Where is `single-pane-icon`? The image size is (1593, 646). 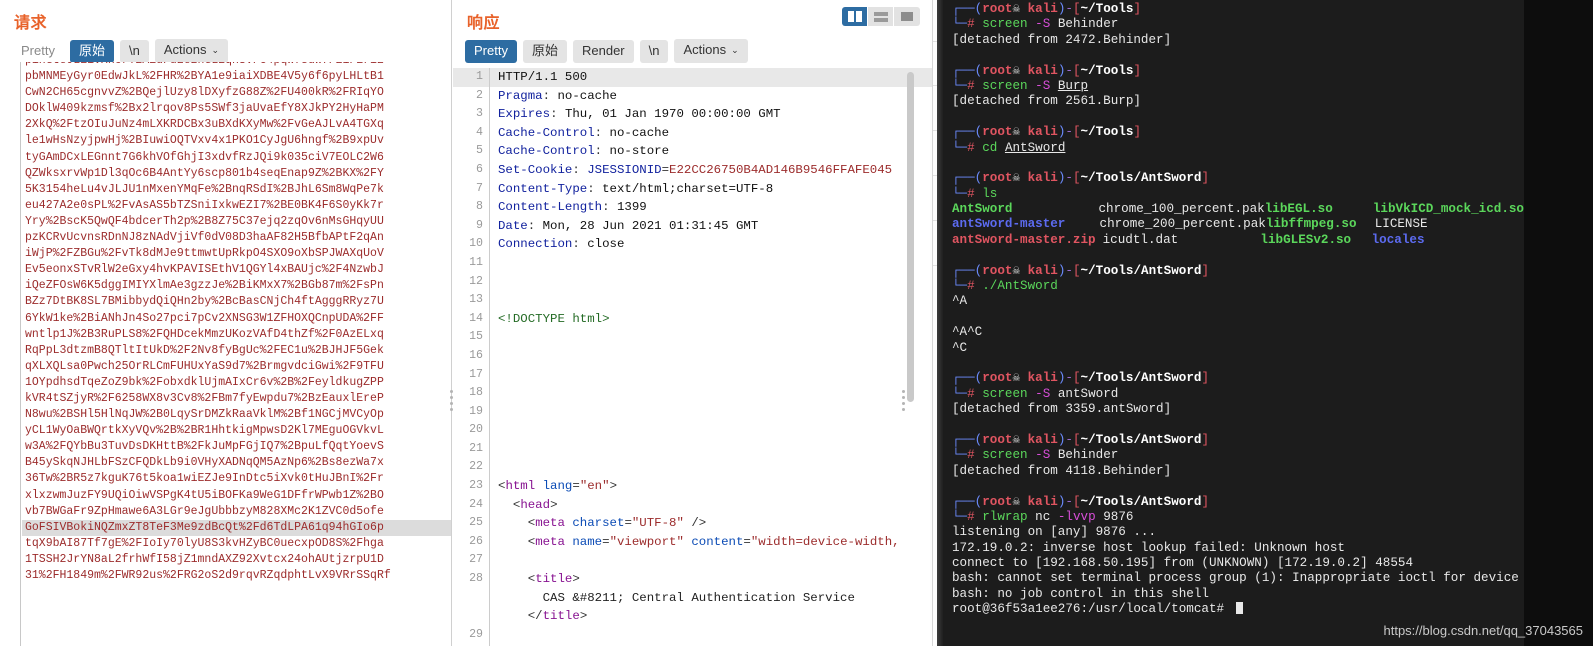 single-pane-icon is located at coordinates (907, 16).